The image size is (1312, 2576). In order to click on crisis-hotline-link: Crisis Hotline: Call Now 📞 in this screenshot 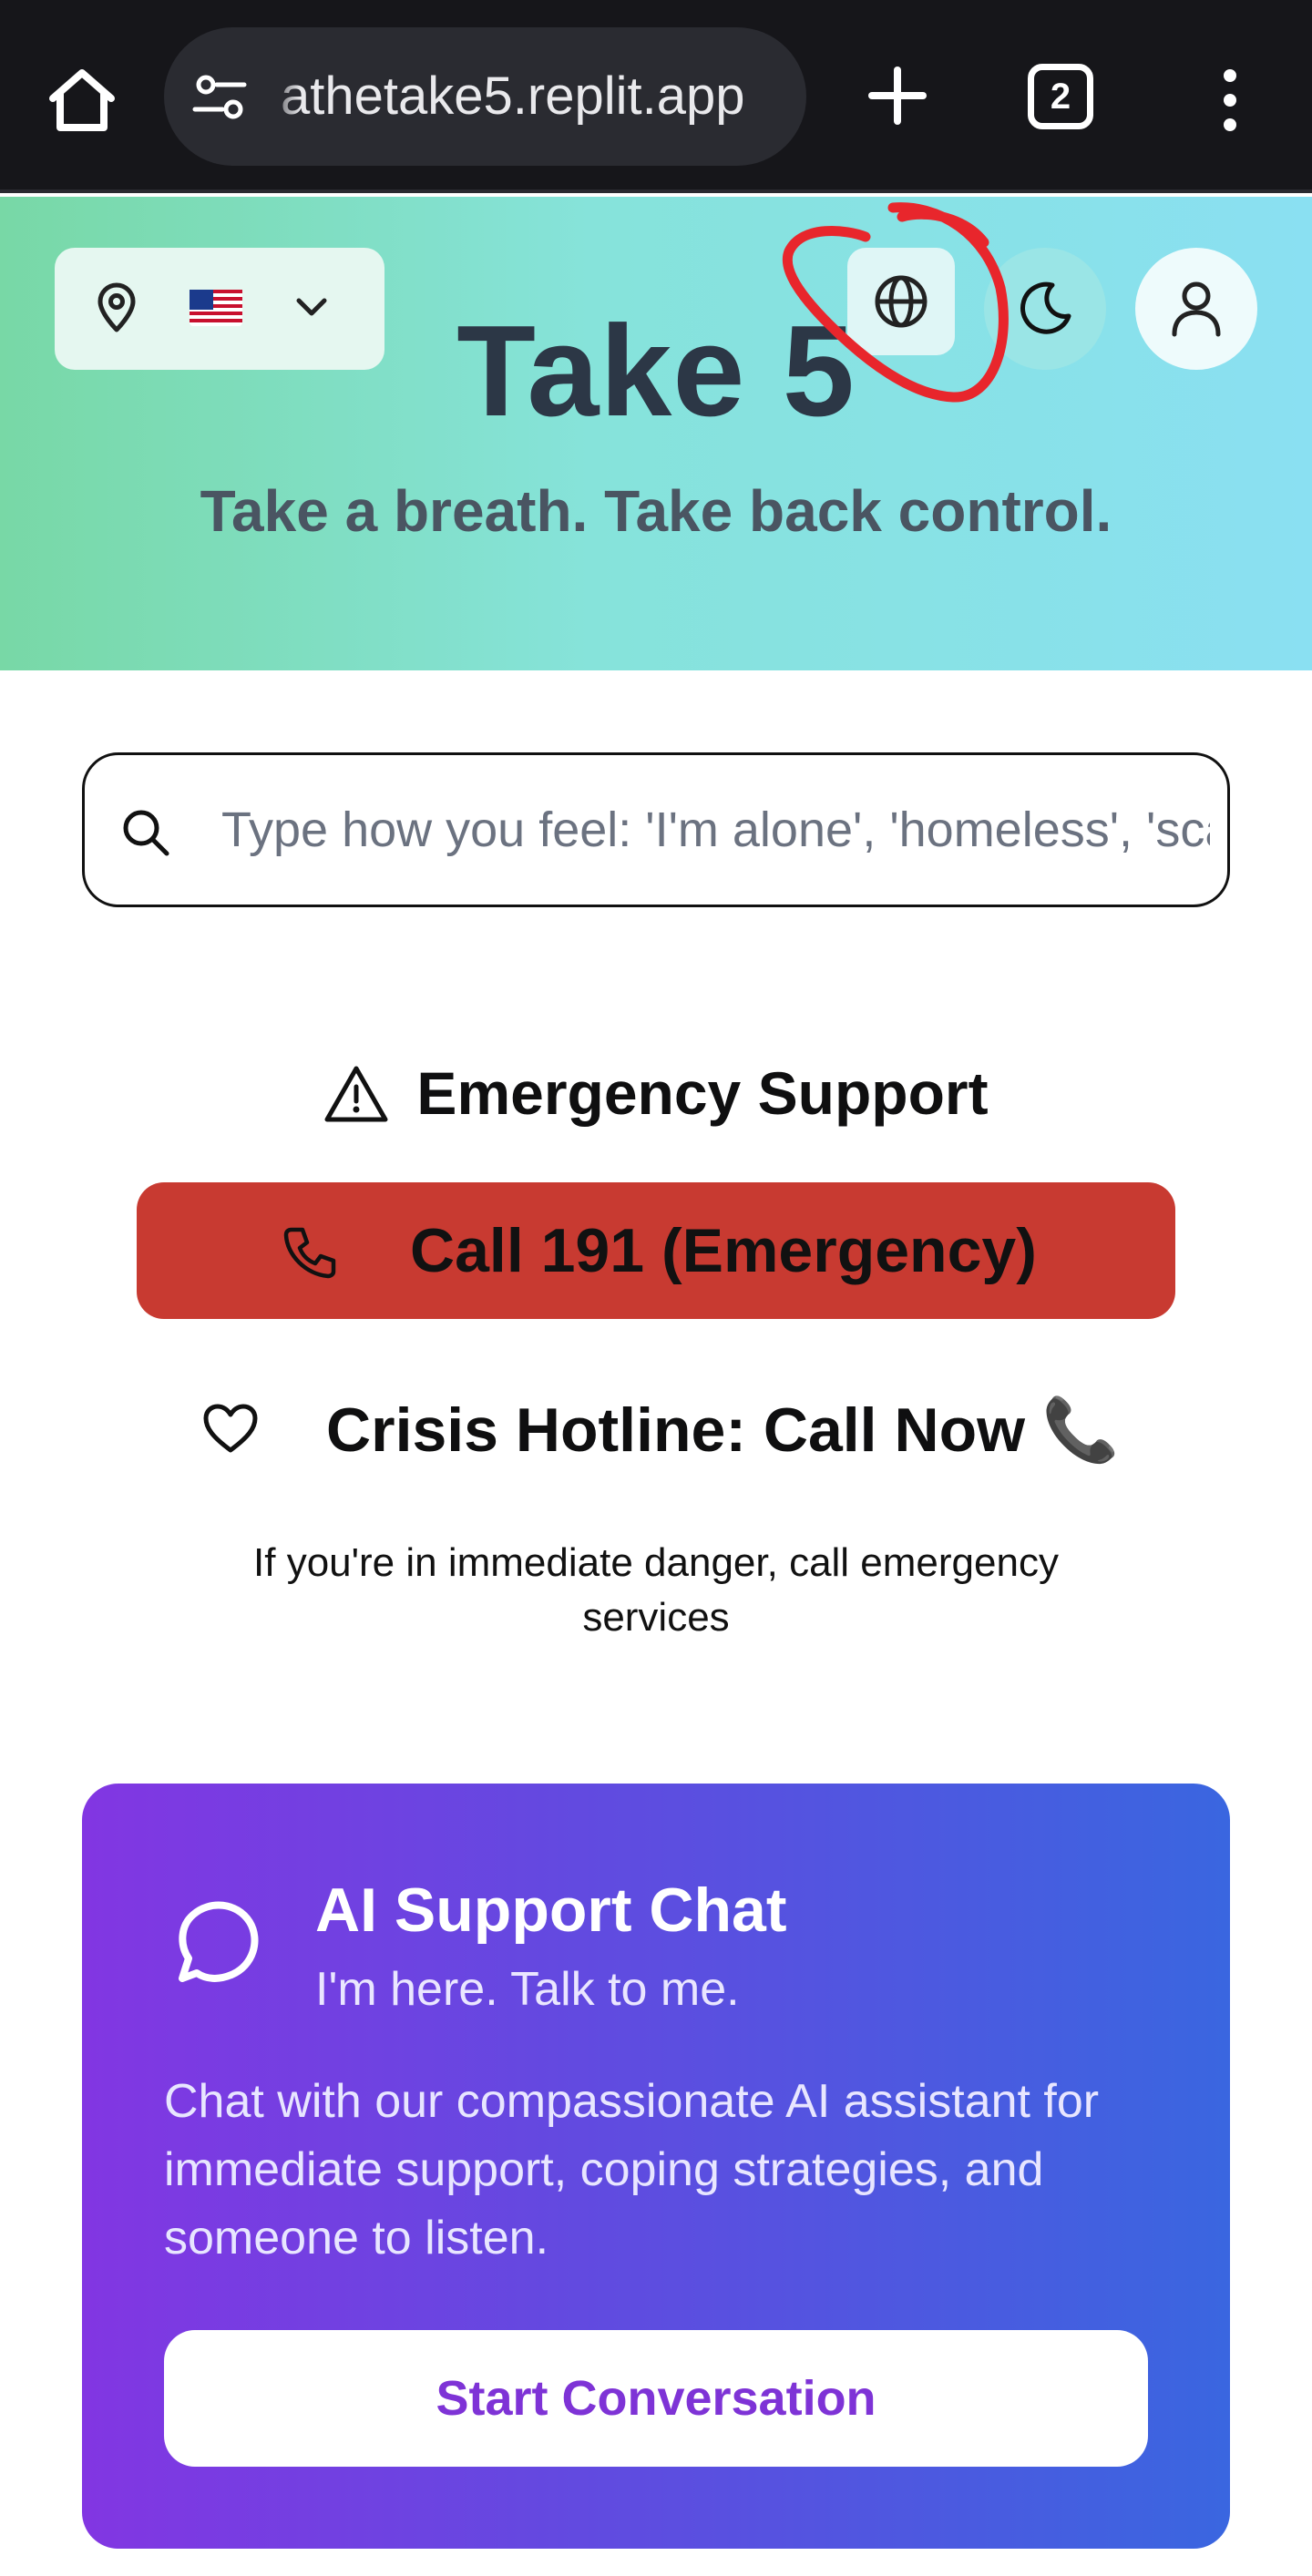, I will do `click(656, 1430)`.